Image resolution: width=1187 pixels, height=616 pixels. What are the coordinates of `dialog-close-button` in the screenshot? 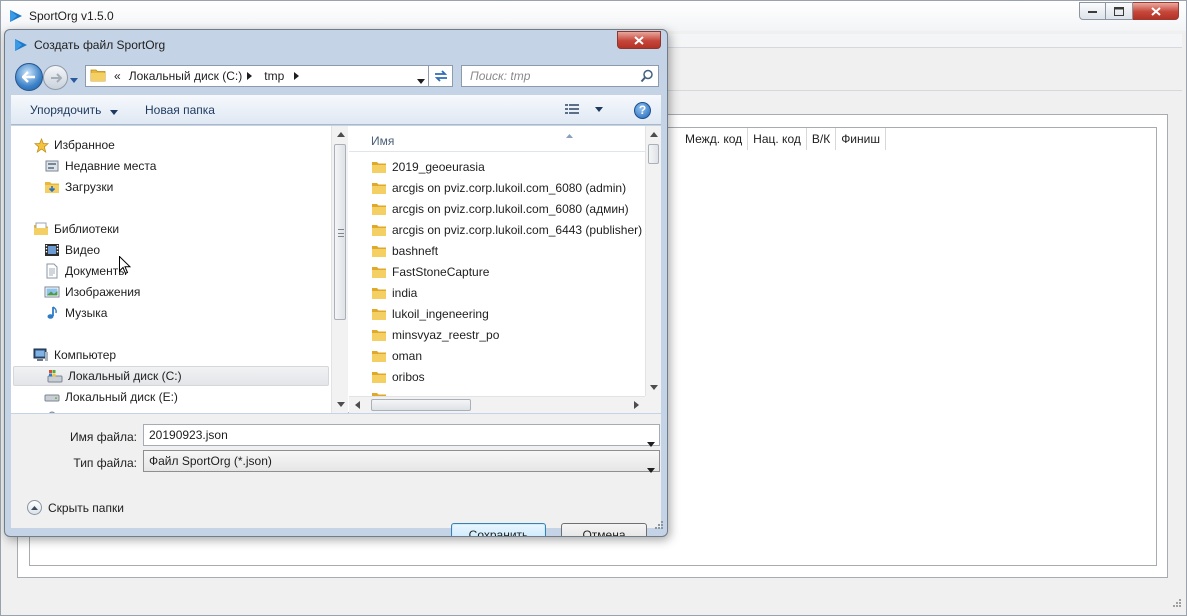 It's located at (639, 40).